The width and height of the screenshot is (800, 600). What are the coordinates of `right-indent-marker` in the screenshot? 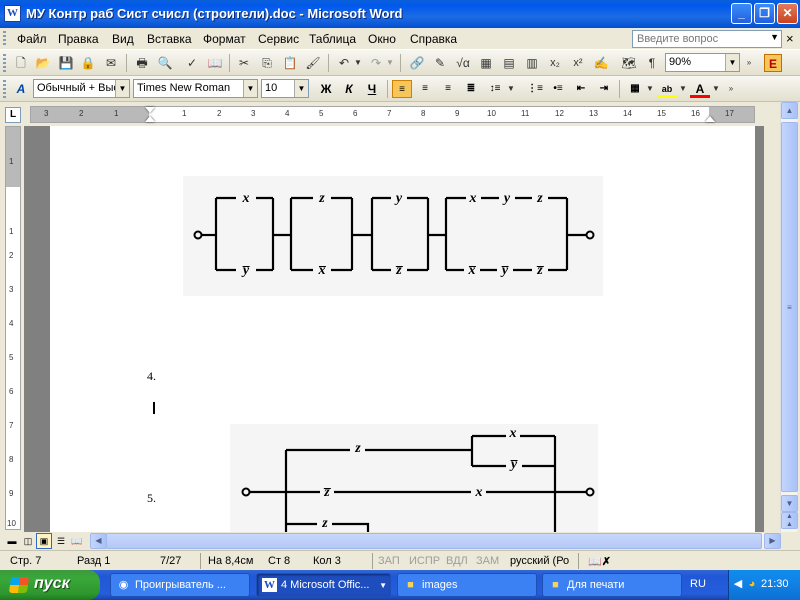 It's located at (710, 119).